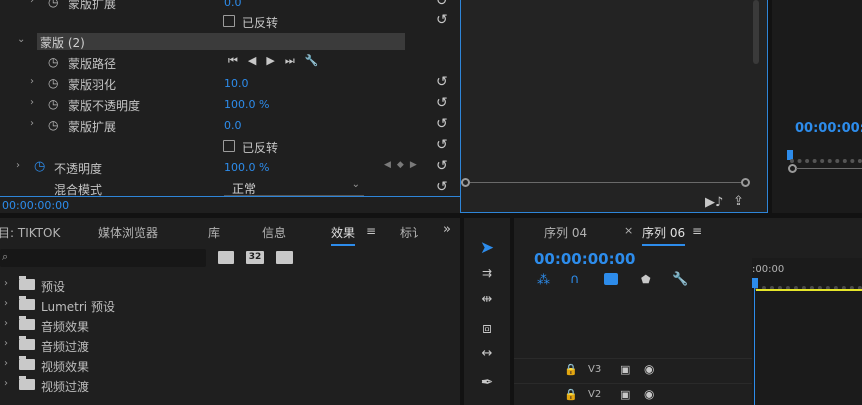 The height and width of the screenshot is (405, 862). Describe the element at coordinates (412, 232) in the screenshot. I see `tab-markers: 标讠` at that location.